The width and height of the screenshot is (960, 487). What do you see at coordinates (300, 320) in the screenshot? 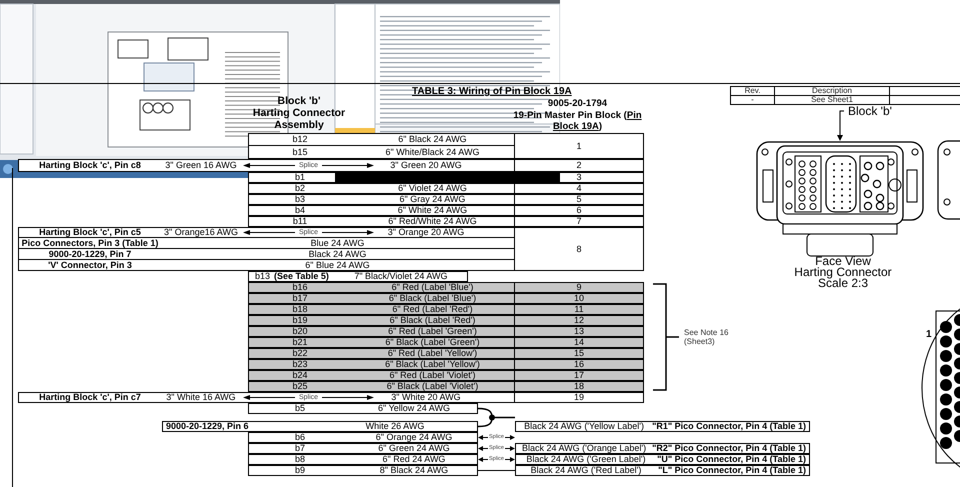
I see `pin-label: b19` at bounding box center [300, 320].